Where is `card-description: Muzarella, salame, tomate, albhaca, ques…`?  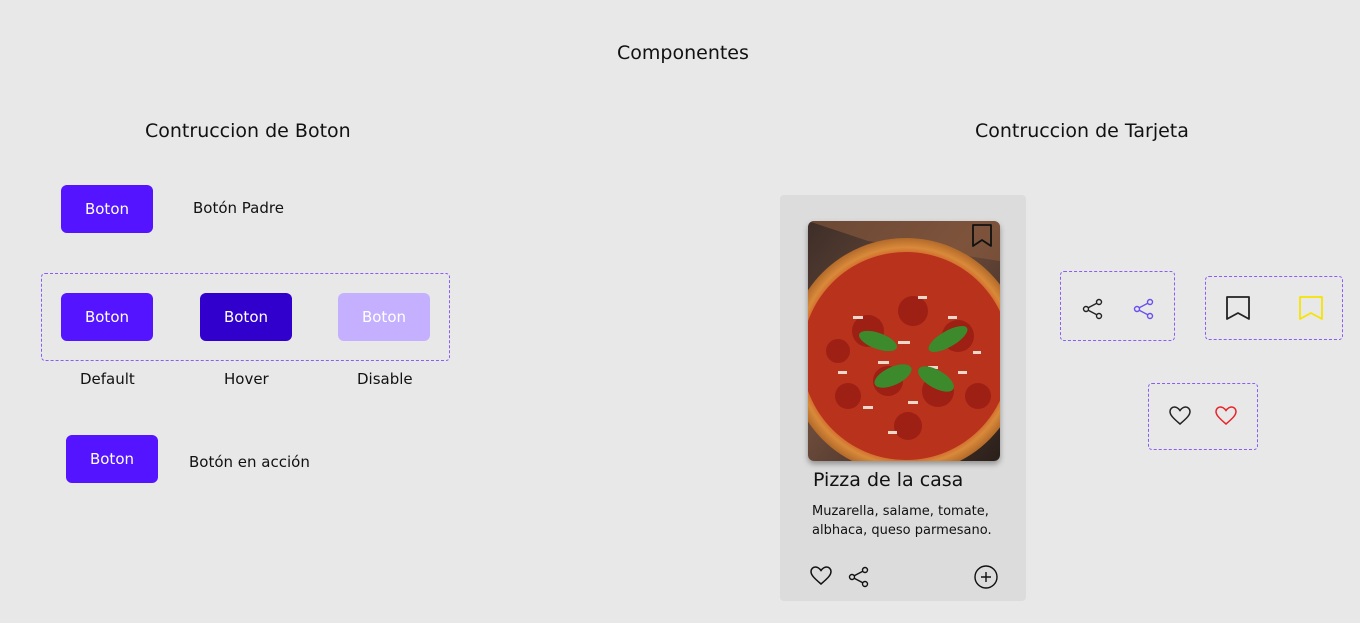 card-description: Muzarella, salame, tomate, albhaca, ques… is located at coordinates (902, 521).